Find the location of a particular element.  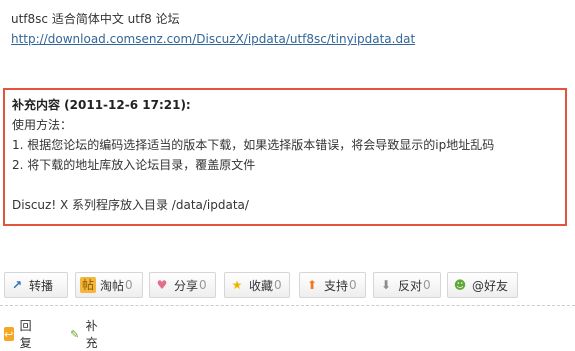

supplement-line: 使用方法： is located at coordinates (42, 125).